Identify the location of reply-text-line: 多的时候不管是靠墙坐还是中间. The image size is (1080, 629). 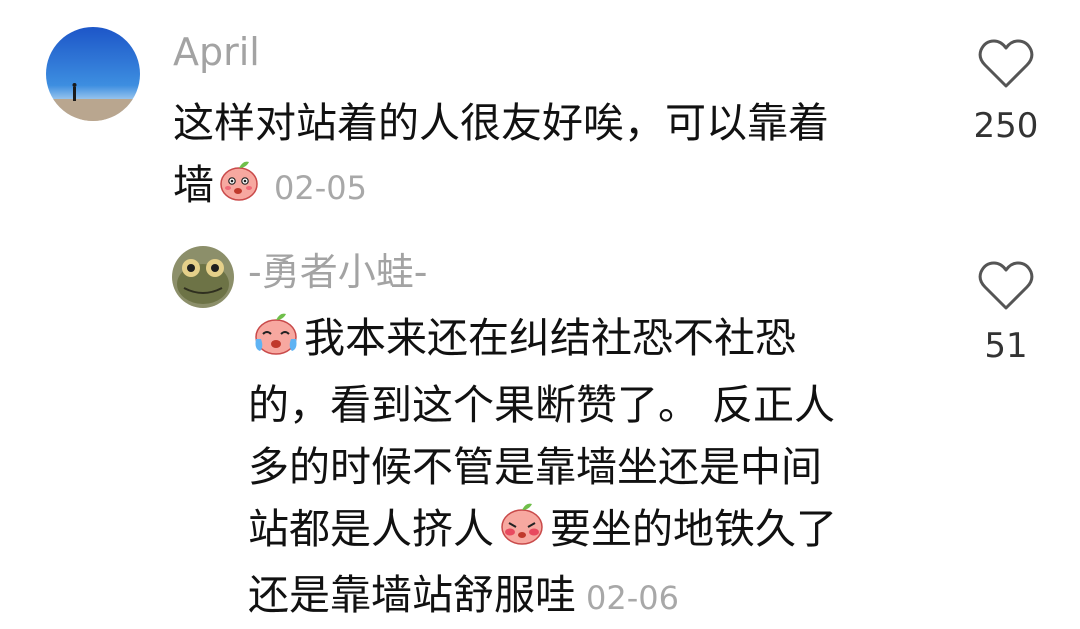
(535, 466).